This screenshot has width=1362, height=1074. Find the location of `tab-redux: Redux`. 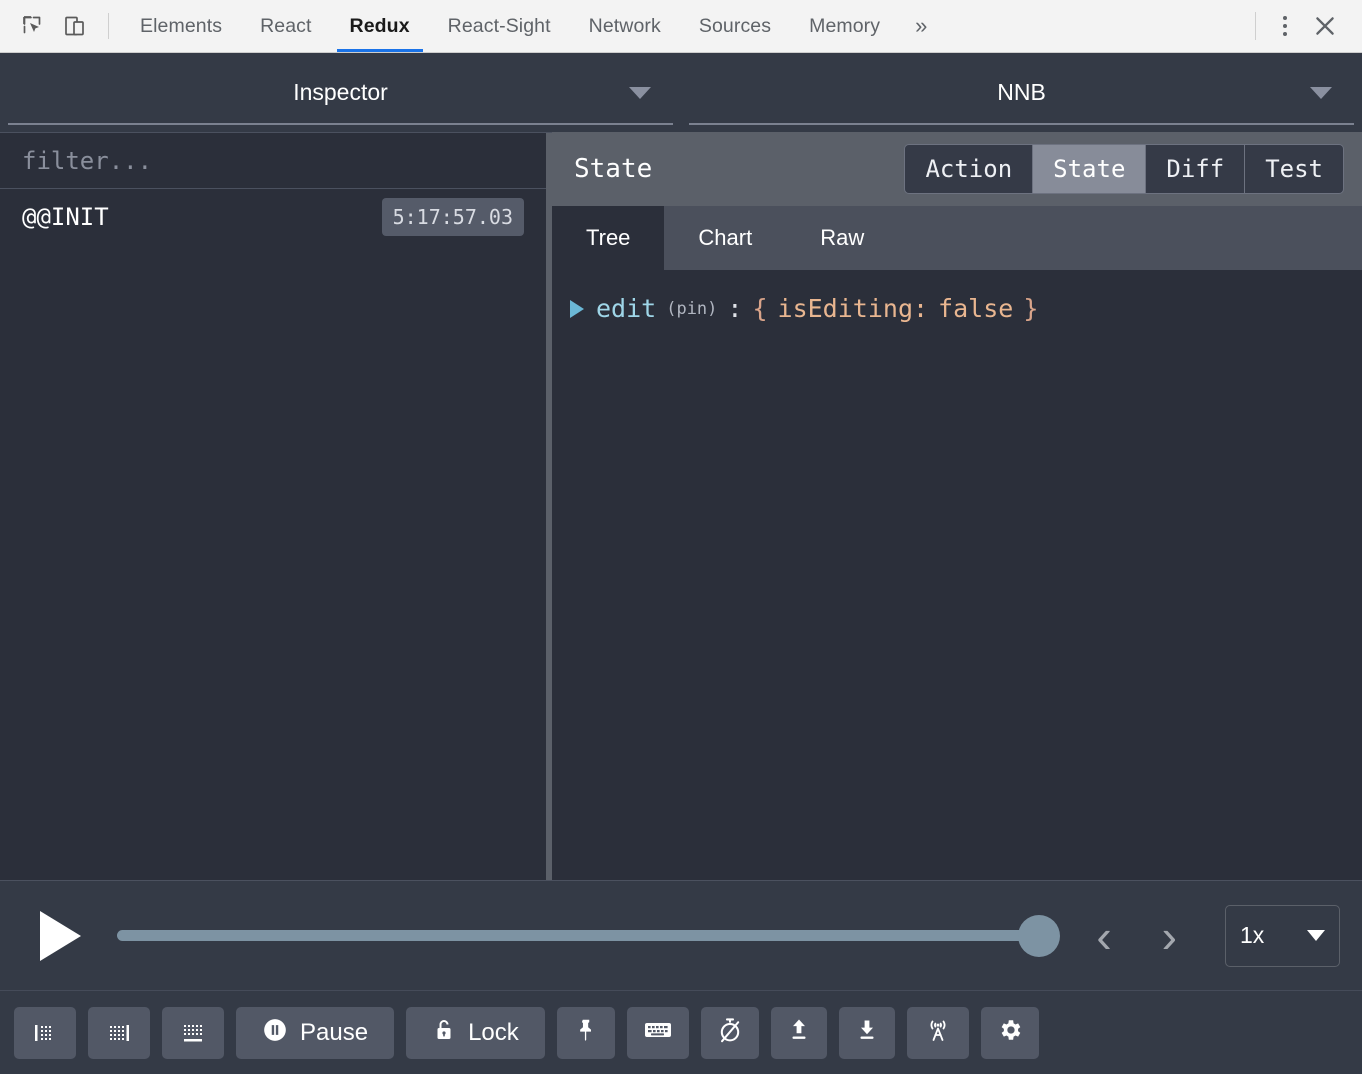

tab-redux: Redux is located at coordinates (380, 26).